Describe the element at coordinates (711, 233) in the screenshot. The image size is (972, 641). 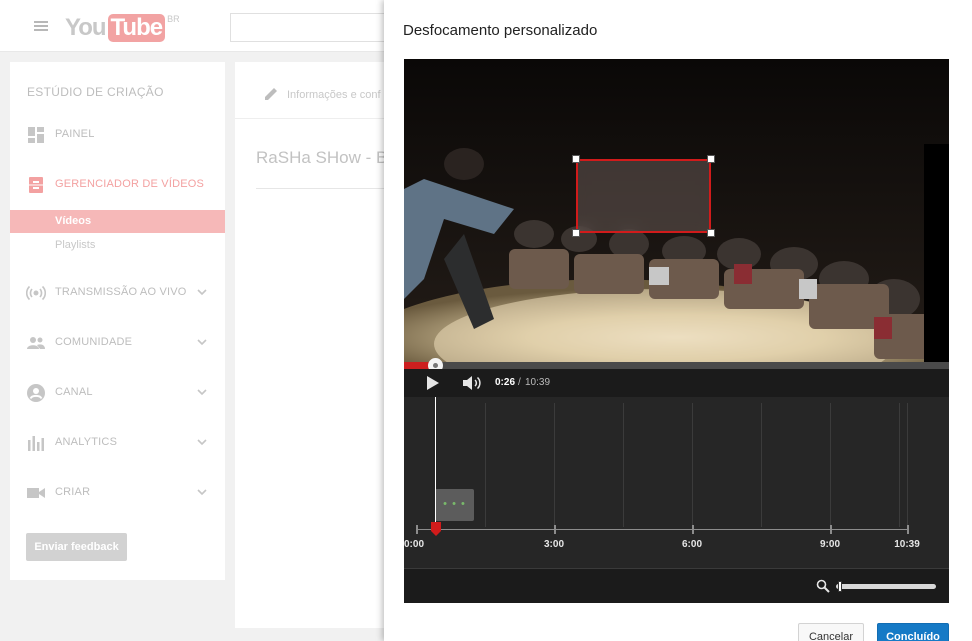
I see `resize-handle-bottom-right` at that location.